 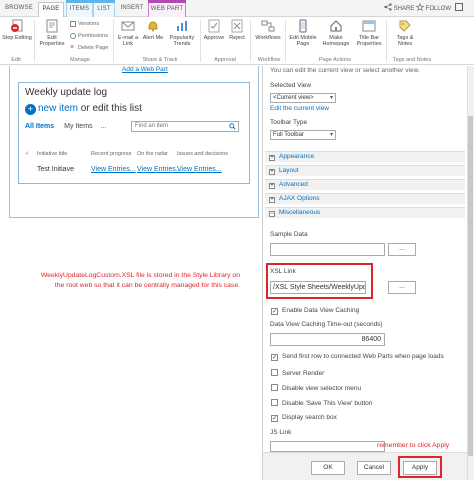 I want to click on reject-button: Reject, so click(x=237, y=30).